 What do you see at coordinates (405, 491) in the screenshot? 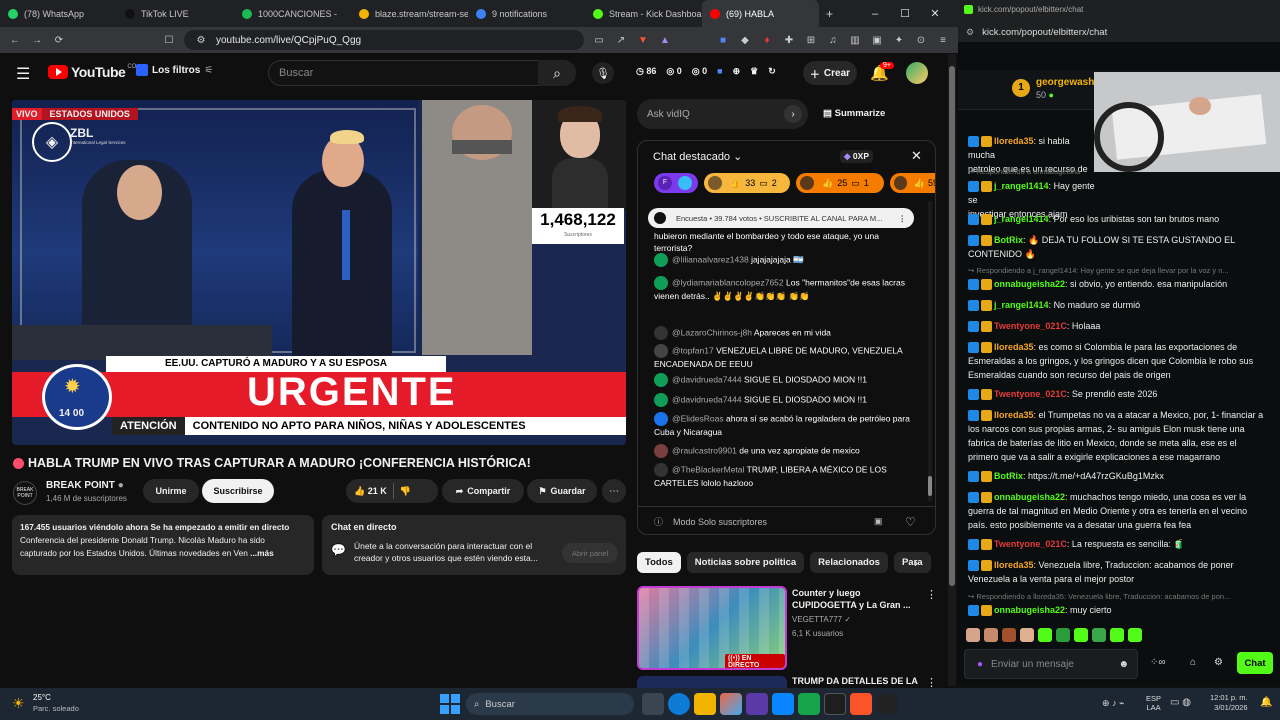
I see `dislike-button: 👎` at bounding box center [405, 491].